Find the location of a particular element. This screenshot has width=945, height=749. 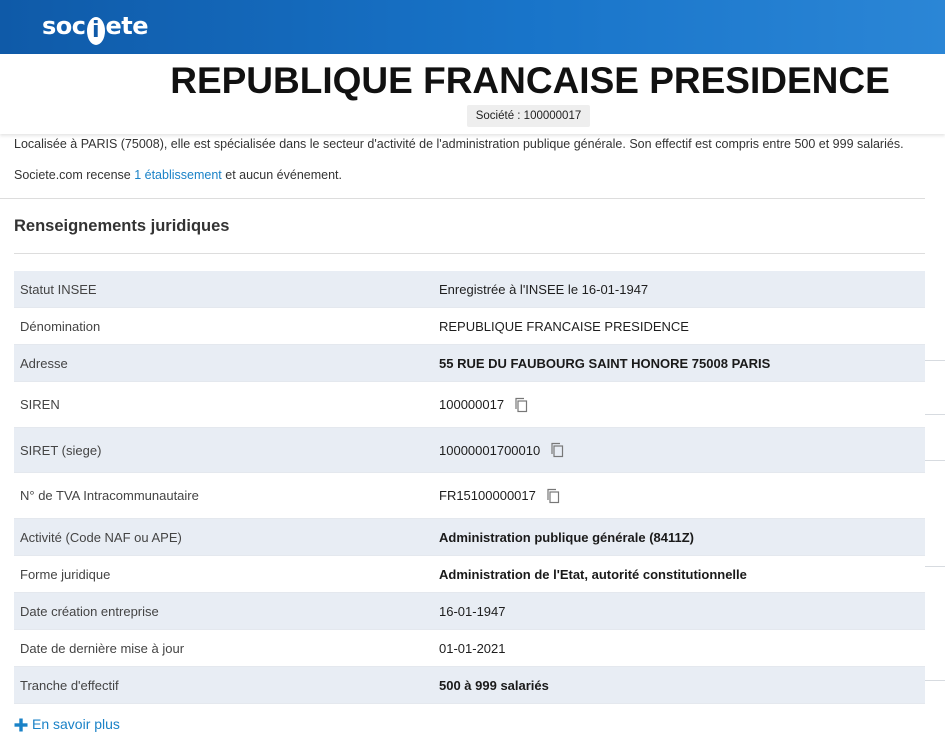

row-value: REPUBLIQUE FRANCAISE PRESIDENCE is located at coordinates (564, 326).